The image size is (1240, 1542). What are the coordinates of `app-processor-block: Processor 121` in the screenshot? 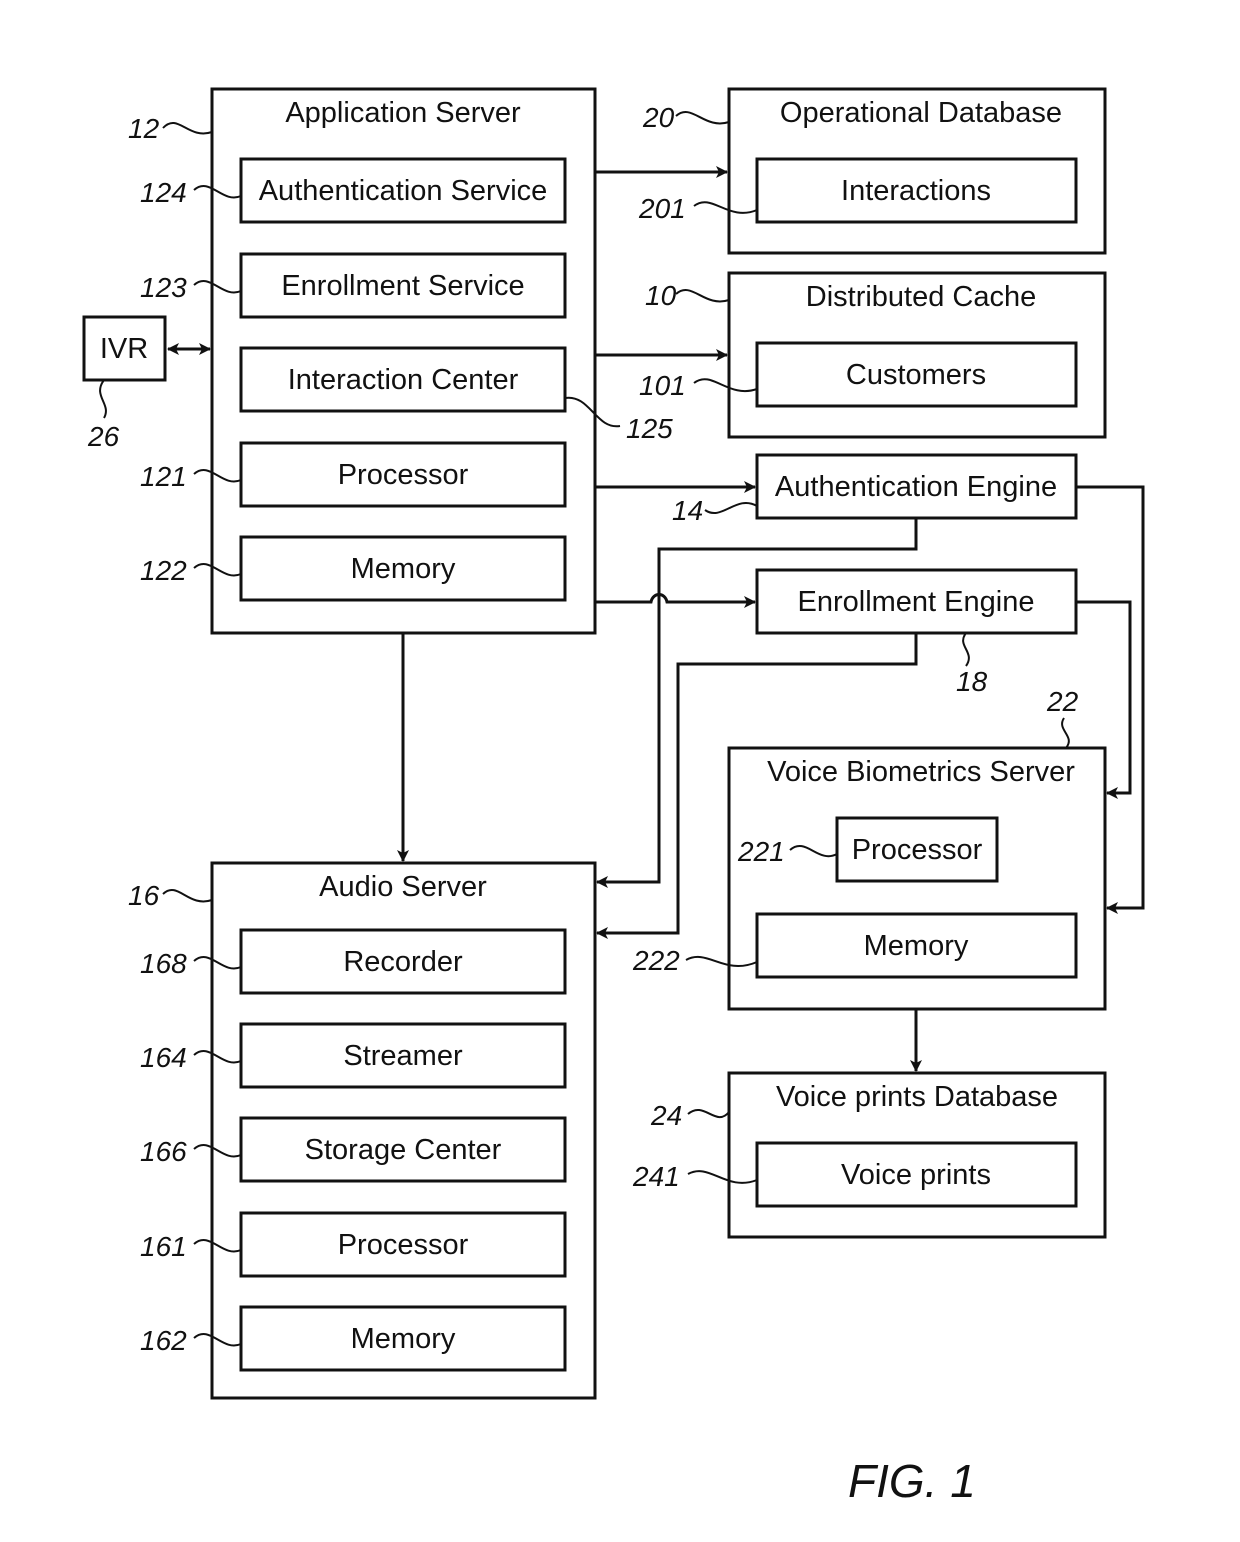 It's located at (353, 474).